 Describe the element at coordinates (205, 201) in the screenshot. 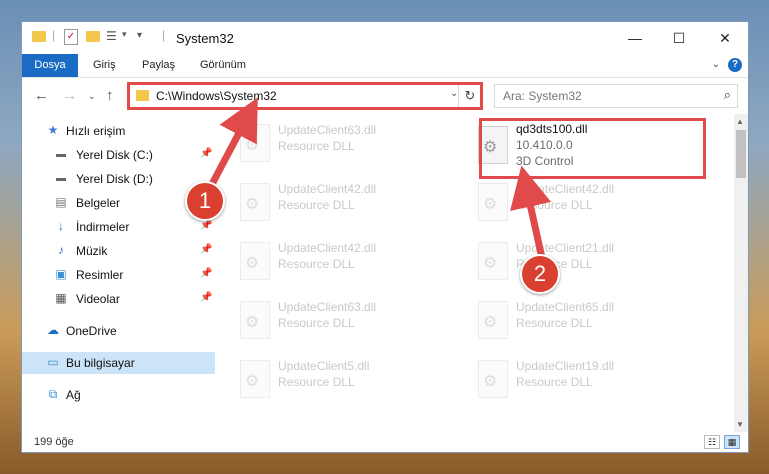

I see `step-1-badge: 1` at that location.